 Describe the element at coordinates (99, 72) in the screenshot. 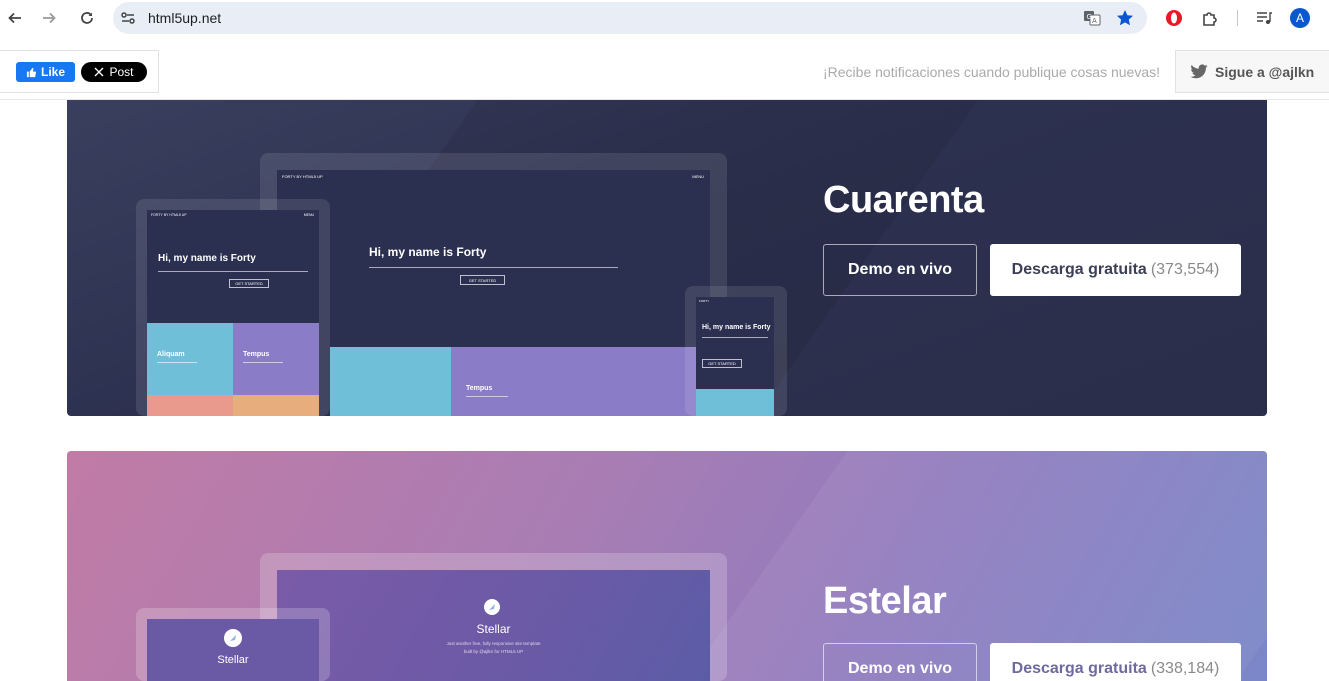

I see `x-logo-icon` at that location.